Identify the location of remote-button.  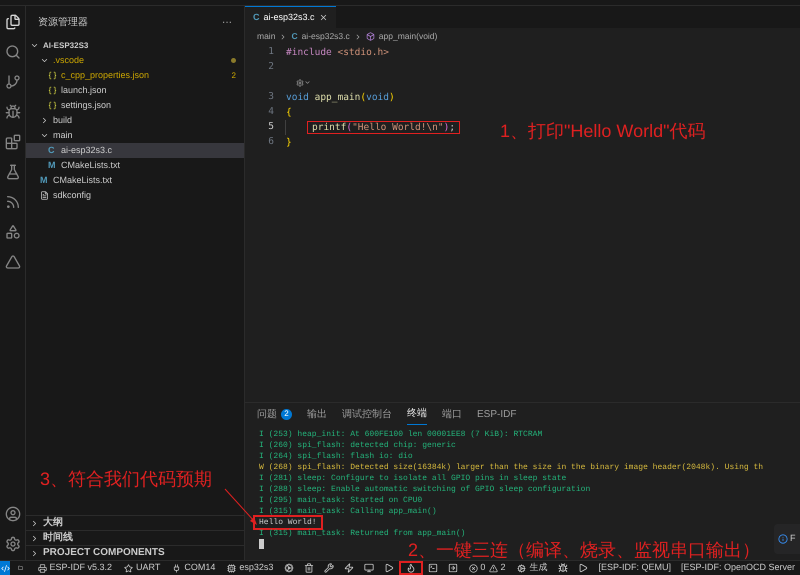
(5, 568).